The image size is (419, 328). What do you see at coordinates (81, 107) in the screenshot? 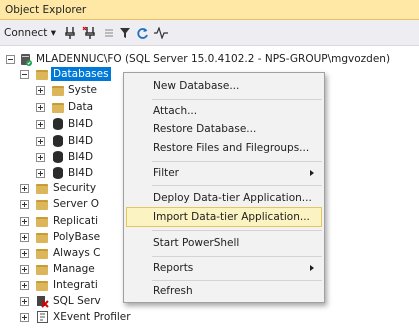
I see `tree-item-label: Data` at bounding box center [81, 107].